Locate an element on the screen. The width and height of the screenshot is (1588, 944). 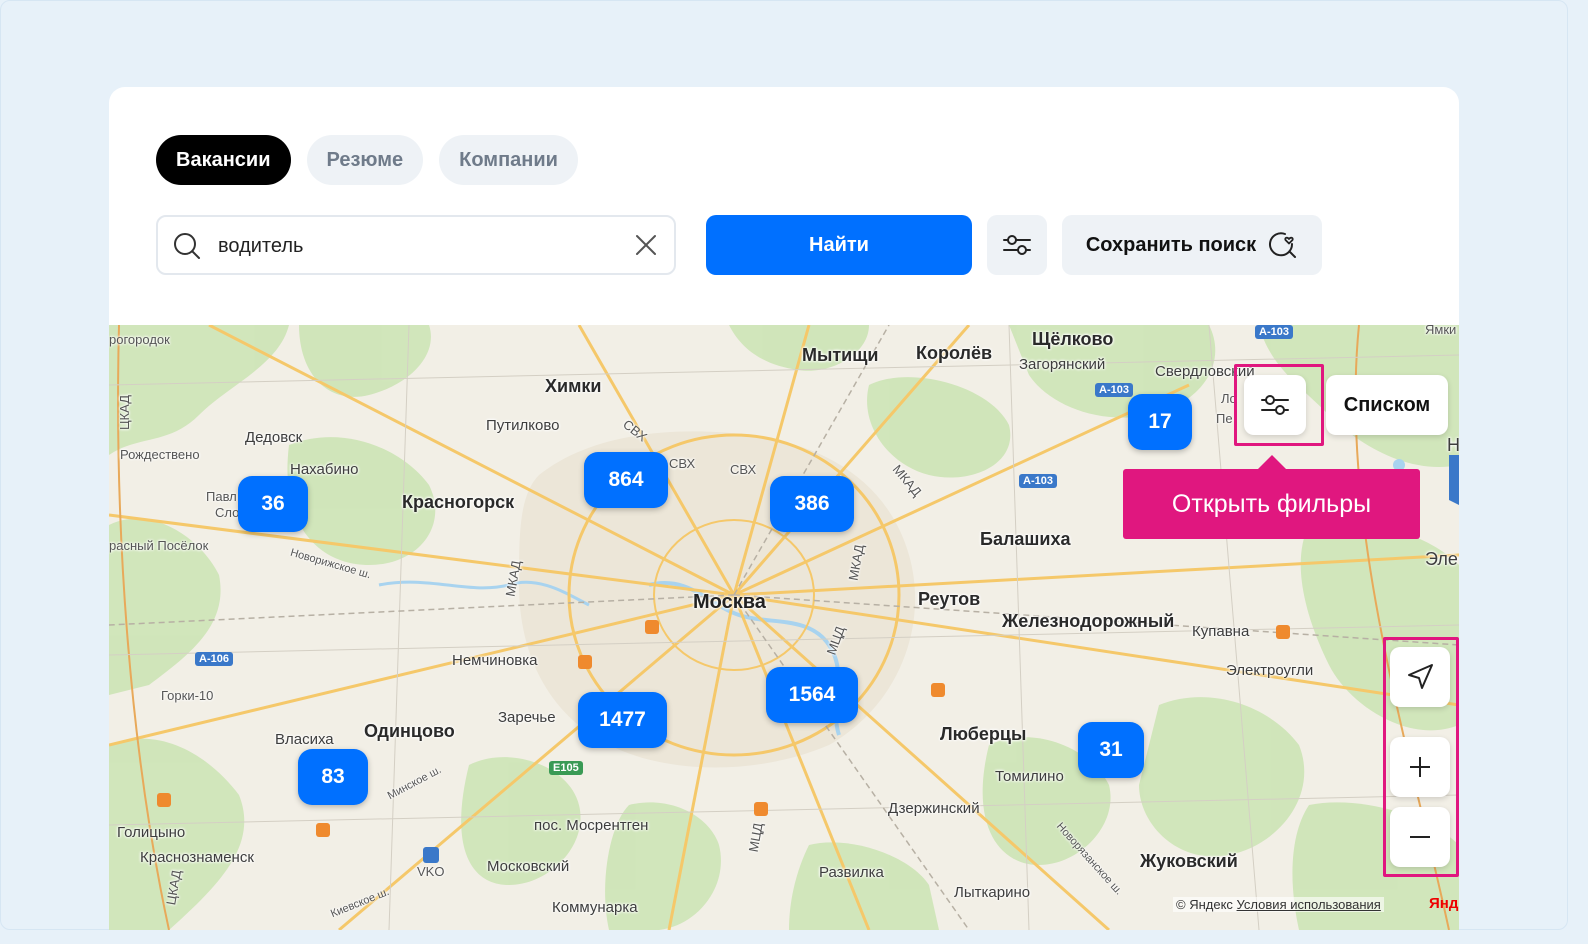
map-copyright: © Яндекс Условия использования is located at coordinates (1278, 904).